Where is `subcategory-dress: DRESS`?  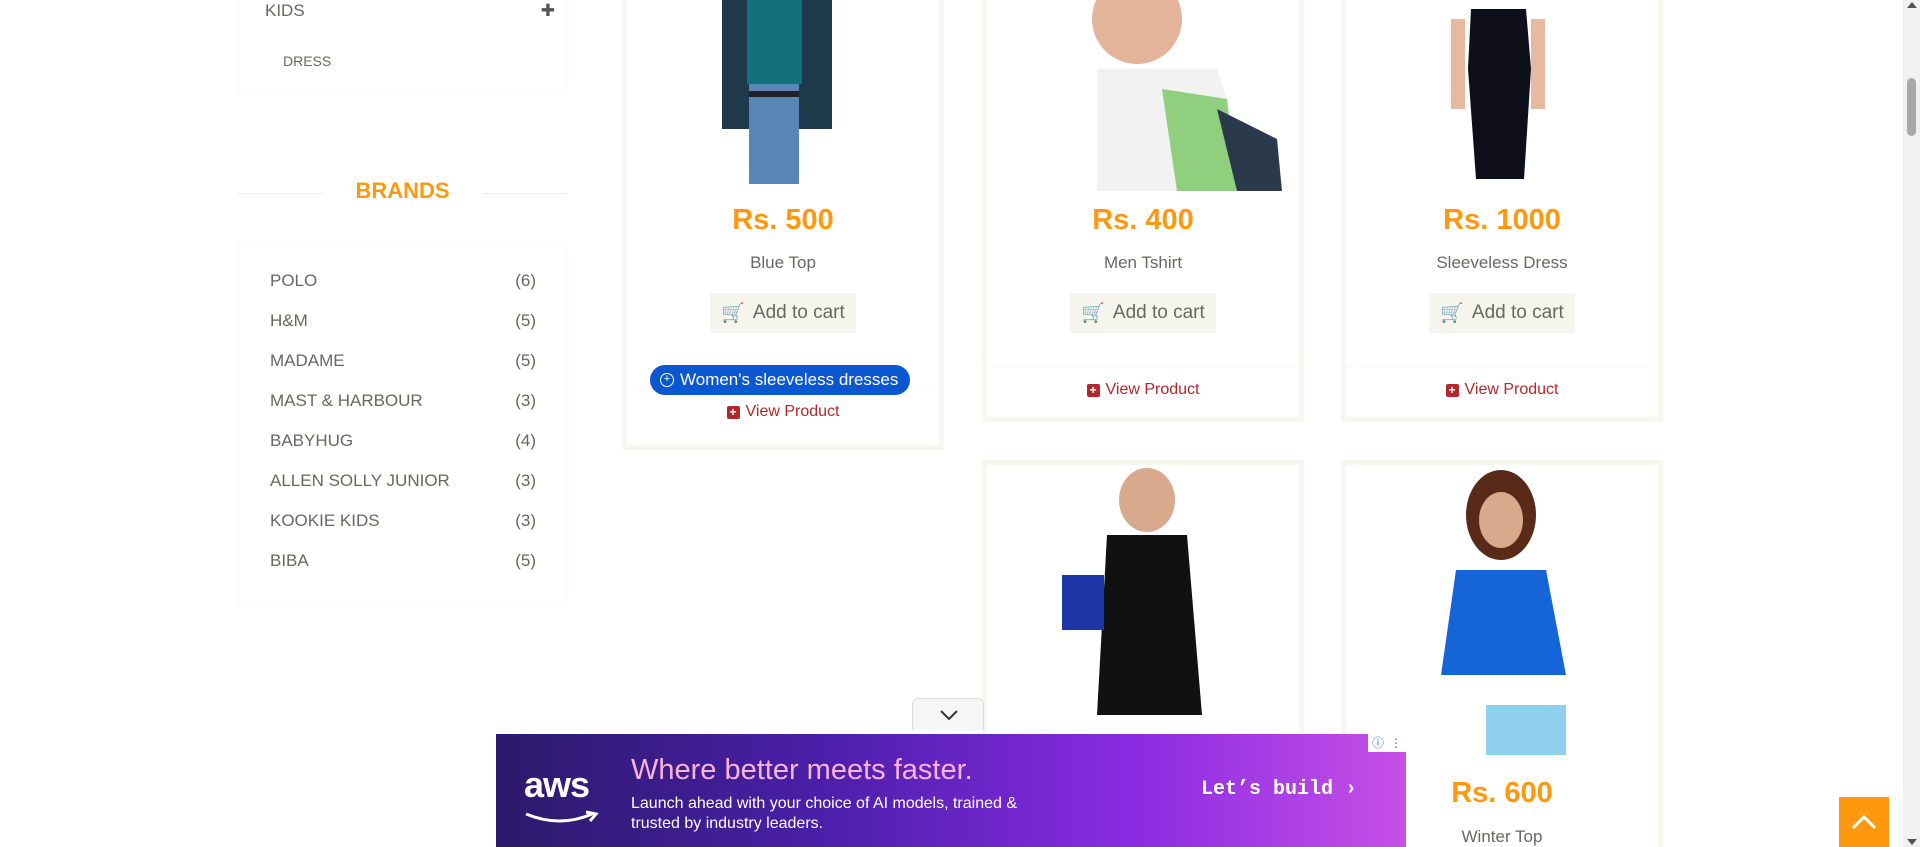 subcategory-dress: DRESS is located at coordinates (307, 61).